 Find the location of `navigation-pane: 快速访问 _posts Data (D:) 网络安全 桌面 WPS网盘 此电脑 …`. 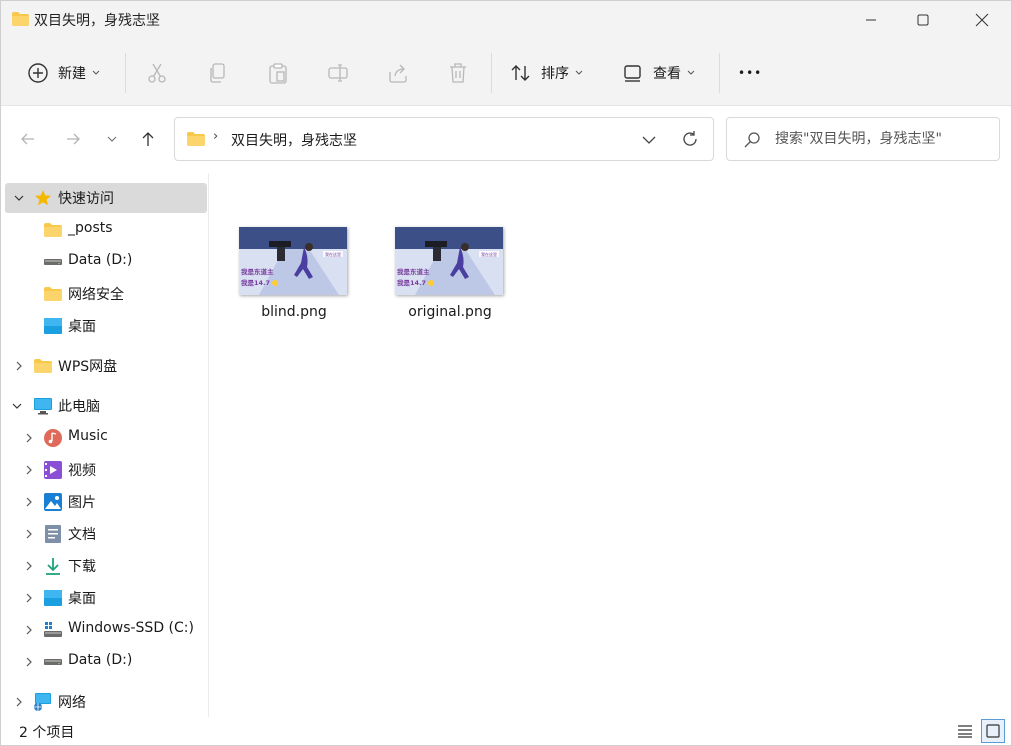

navigation-pane: 快速访问 _posts Data (D:) 网络安全 桌面 WPS网盘 此电脑 … is located at coordinates (105, 445).